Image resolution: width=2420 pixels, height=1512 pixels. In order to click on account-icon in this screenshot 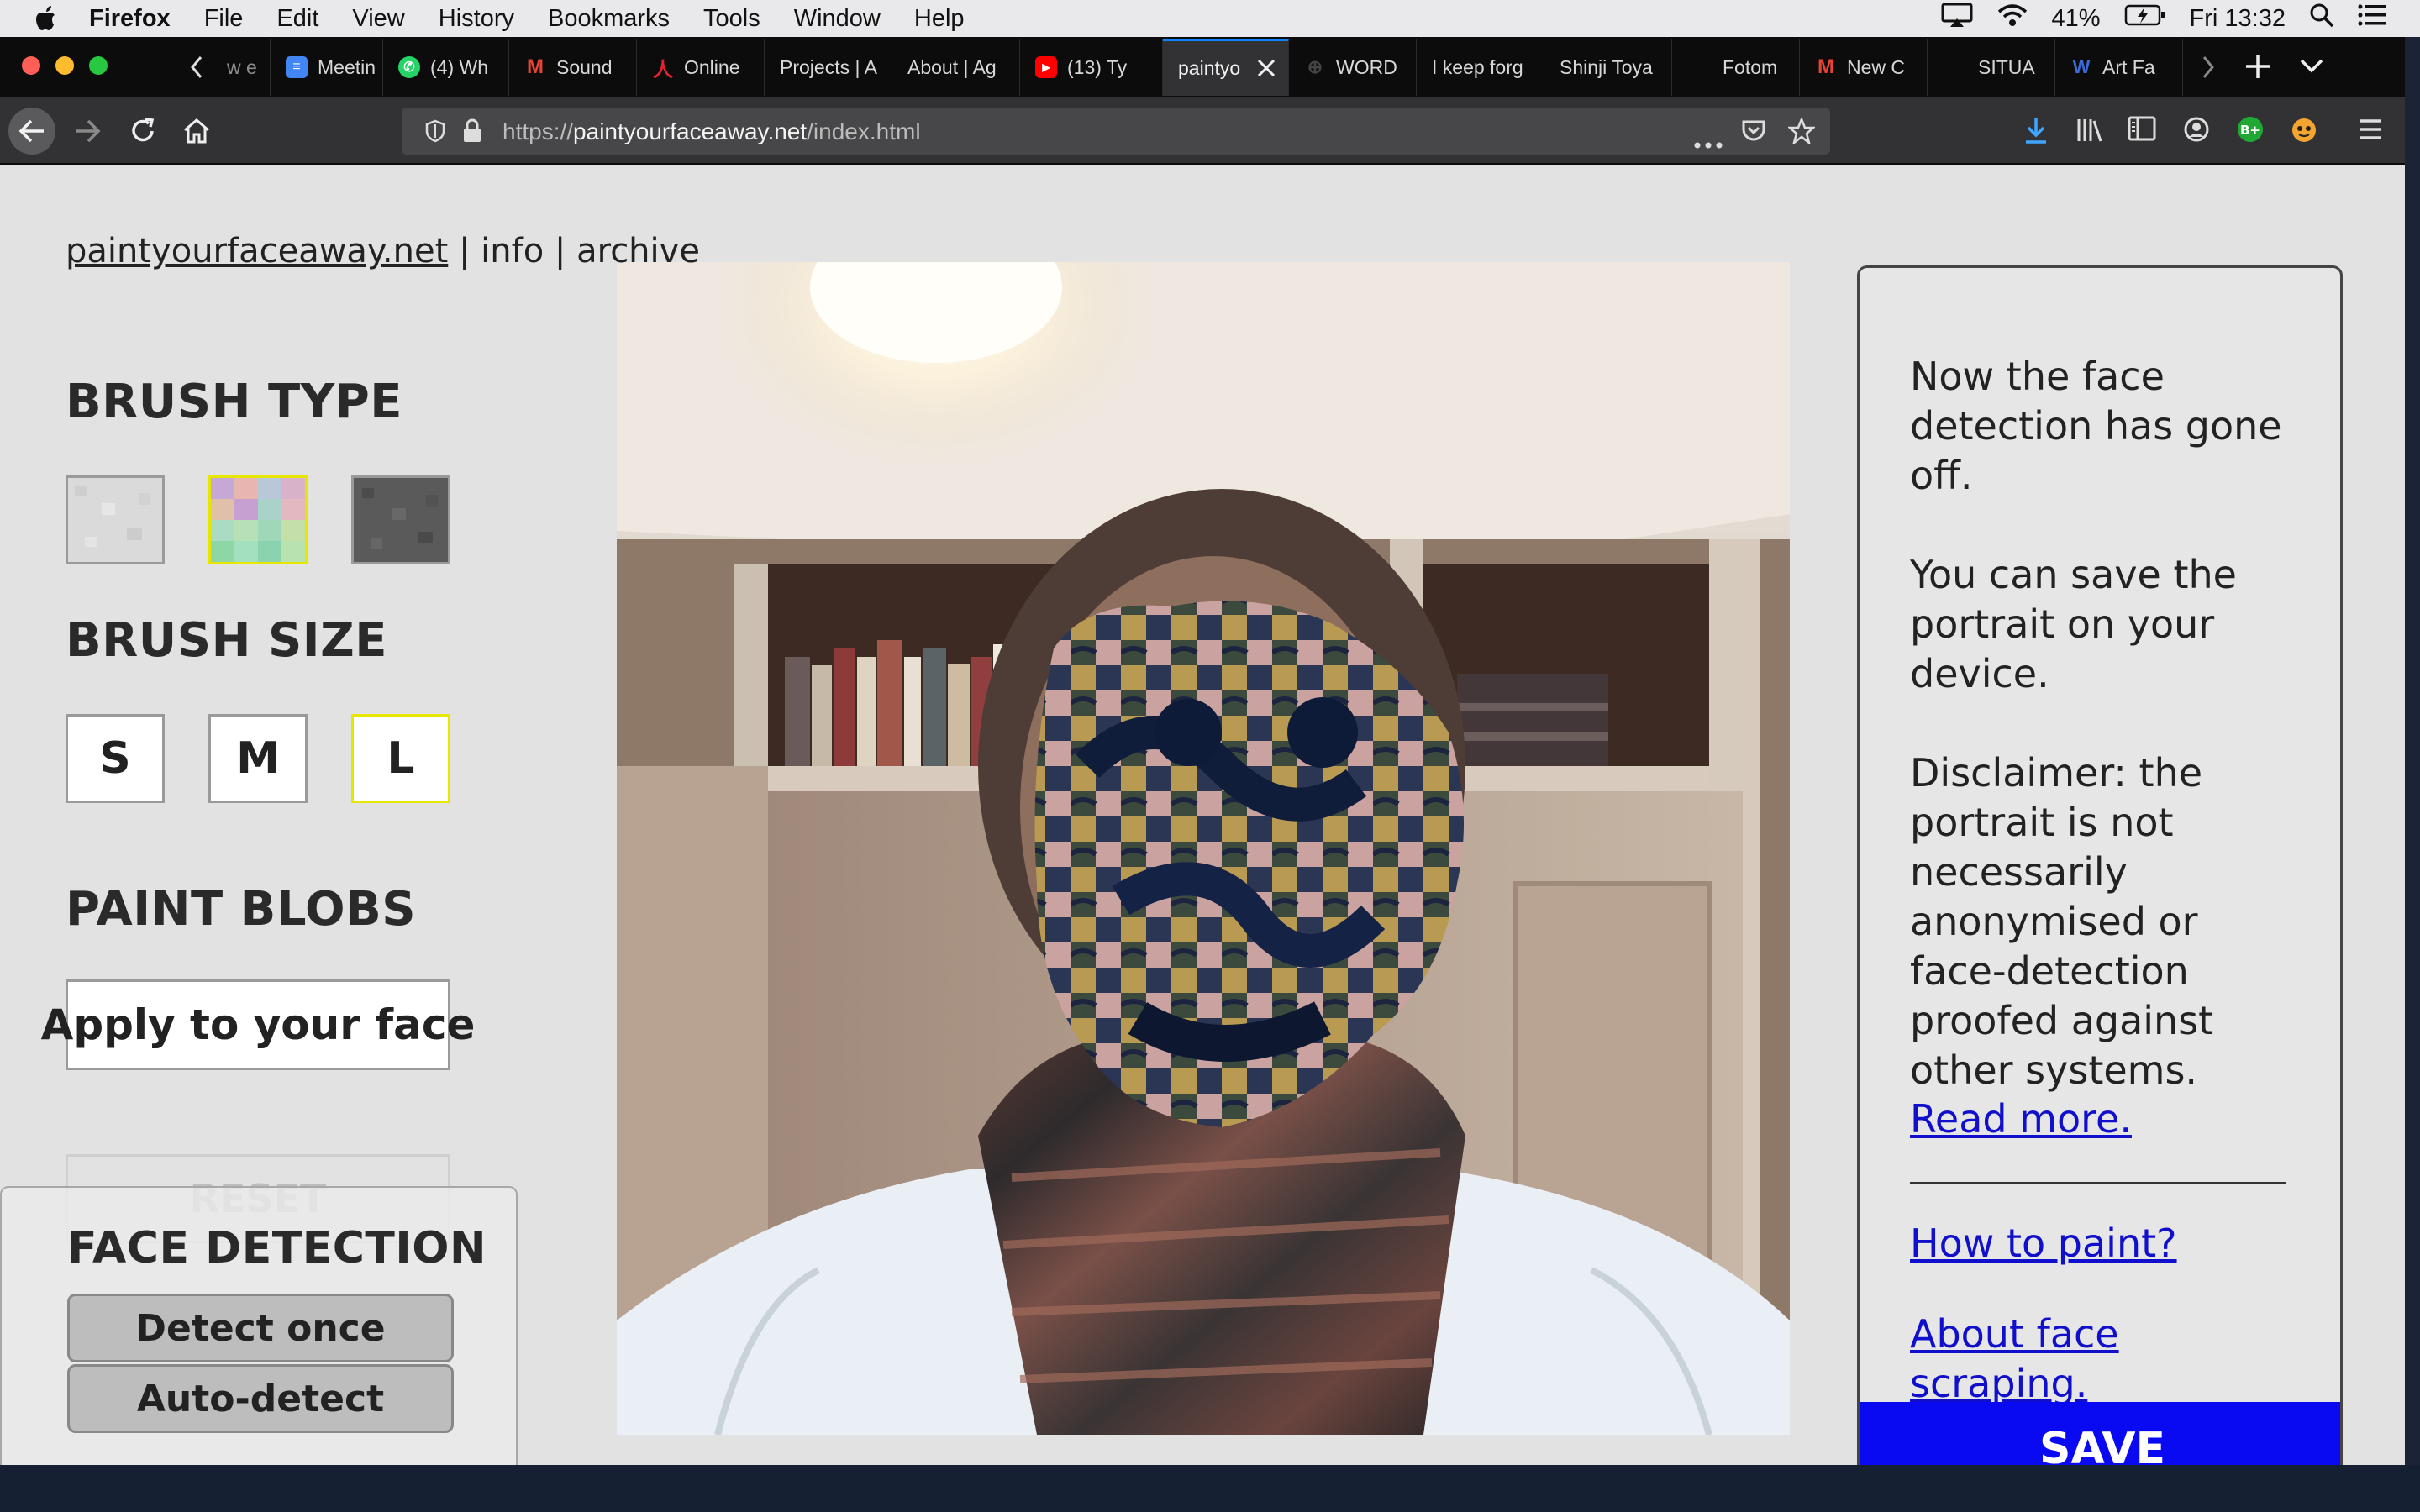, I will do `click(2196, 131)`.